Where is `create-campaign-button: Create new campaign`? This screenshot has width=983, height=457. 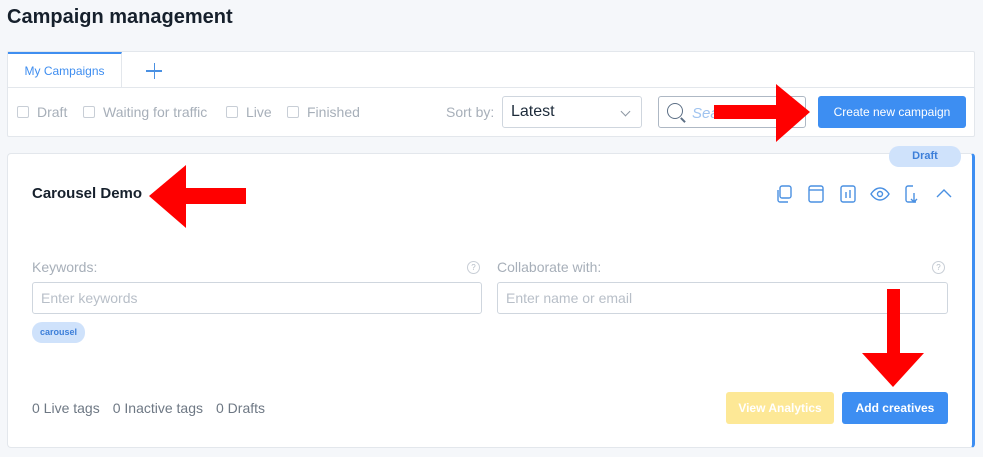 create-campaign-button: Create new campaign is located at coordinates (892, 112).